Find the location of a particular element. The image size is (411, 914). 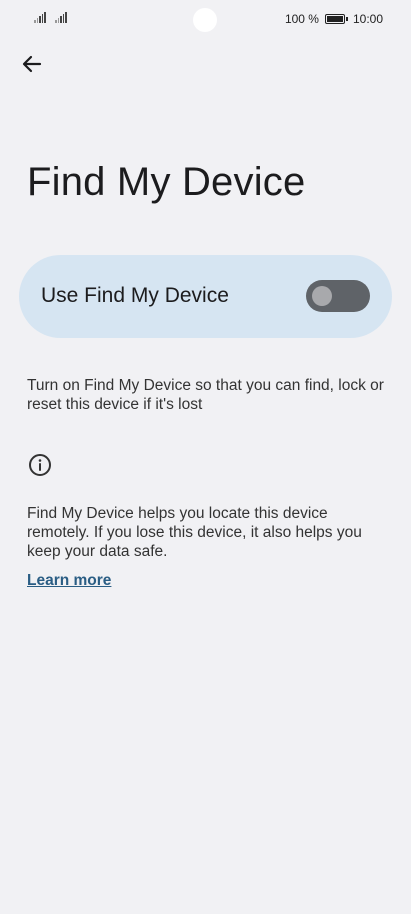

clock: 10:00 is located at coordinates (367, 19).